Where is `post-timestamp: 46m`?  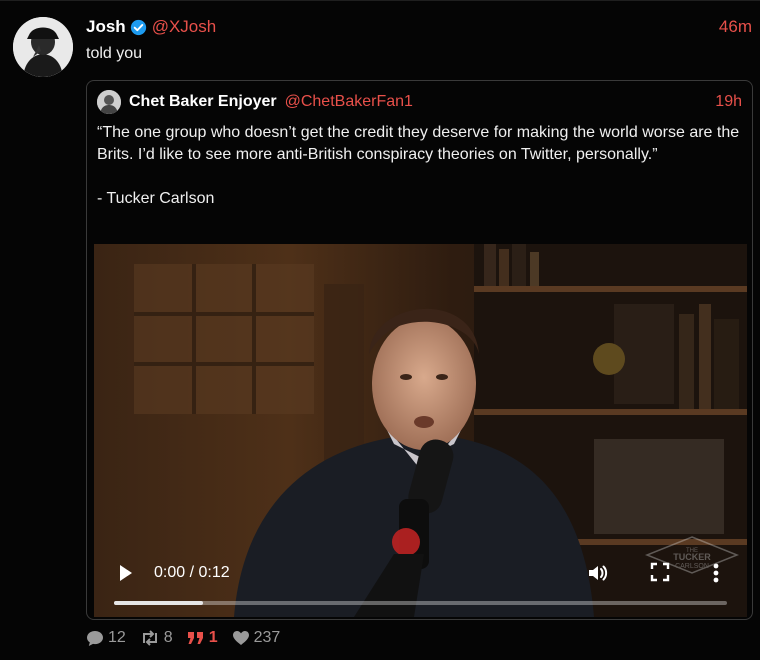
post-timestamp: 46m is located at coordinates (735, 27).